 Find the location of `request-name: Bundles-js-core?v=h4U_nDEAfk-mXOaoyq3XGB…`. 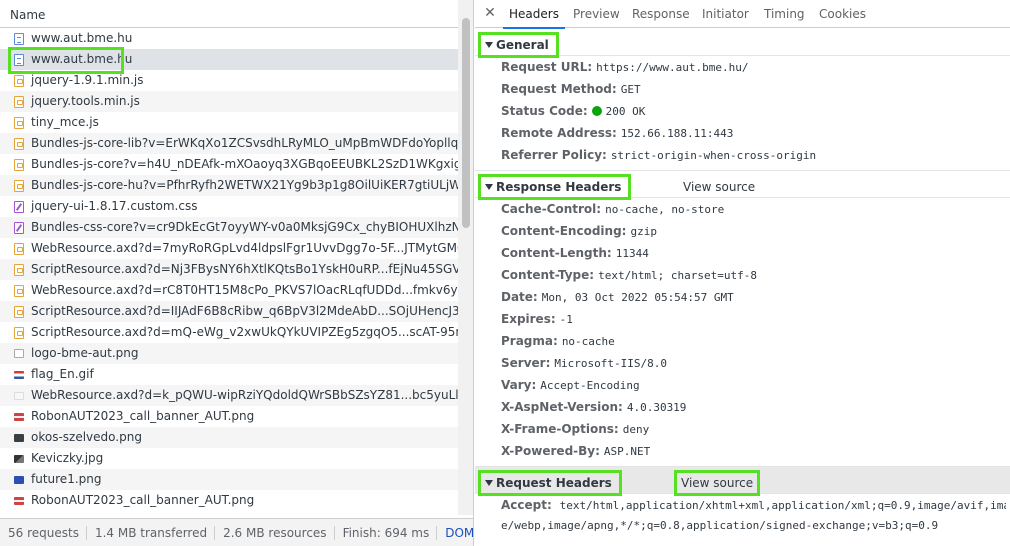

request-name: Bundles-js-core?v=h4U_nDEAfk-mXOaoyq3XGB… is located at coordinates (244, 164).